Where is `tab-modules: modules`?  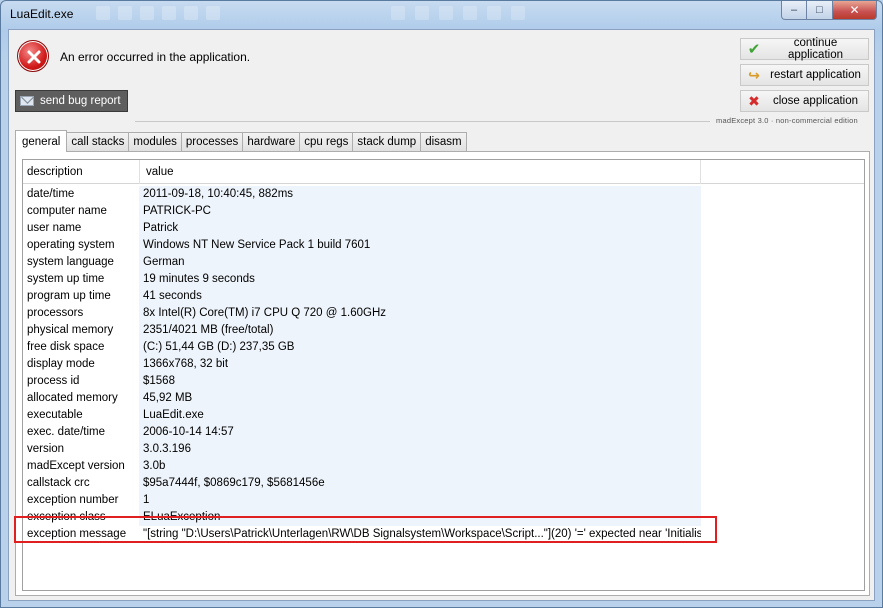 tab-modules: modules is located at coordinates (155, 141).